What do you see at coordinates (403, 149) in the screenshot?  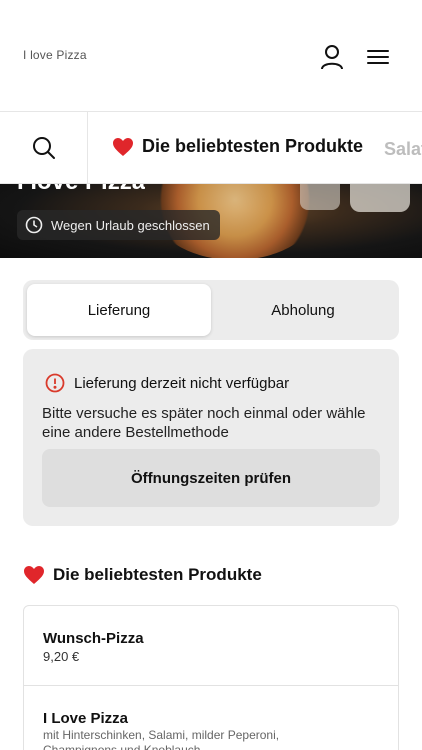 I see `category-tab-salat: Salat` at bounding box center [403, 149].